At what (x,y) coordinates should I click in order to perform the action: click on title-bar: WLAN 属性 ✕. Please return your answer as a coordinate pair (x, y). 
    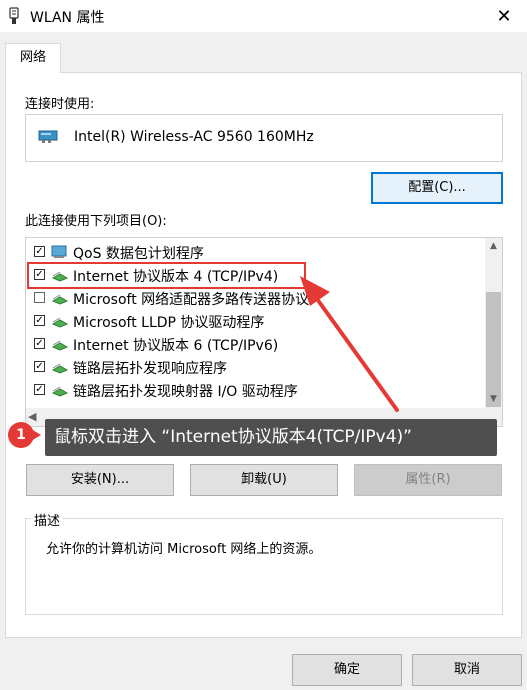
    Looking at the image, I should click on (263, 16).